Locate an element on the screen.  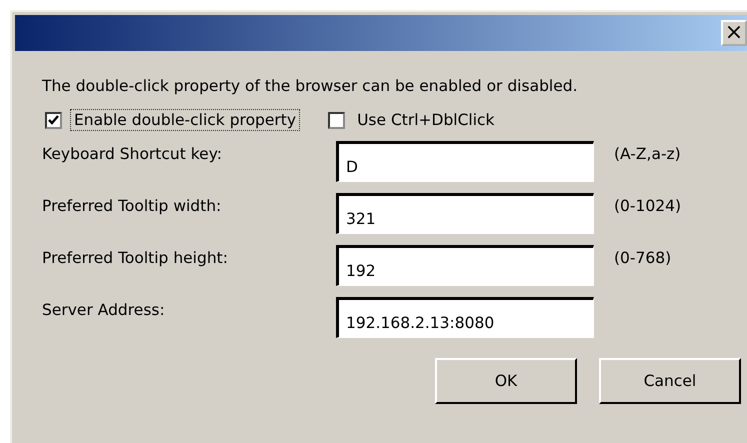
range-hint: (0-768) is located at coordinates (643, 257).